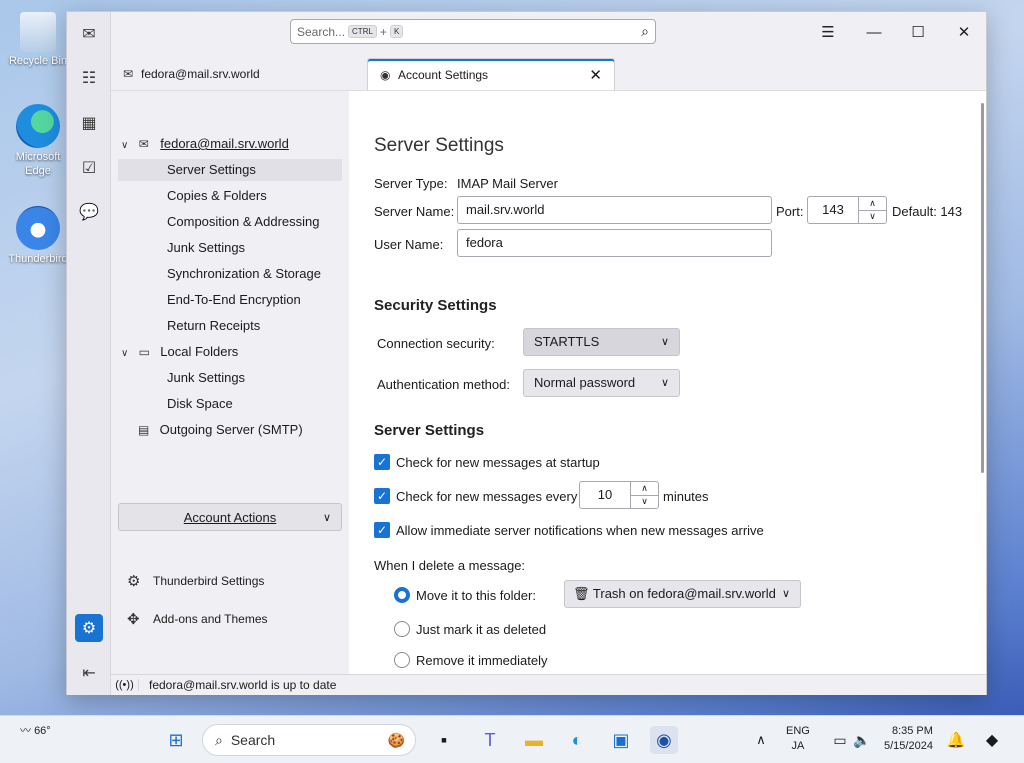  I want to click on check-interval-stepper: 10 ∧ ∨, so click(619, 495).